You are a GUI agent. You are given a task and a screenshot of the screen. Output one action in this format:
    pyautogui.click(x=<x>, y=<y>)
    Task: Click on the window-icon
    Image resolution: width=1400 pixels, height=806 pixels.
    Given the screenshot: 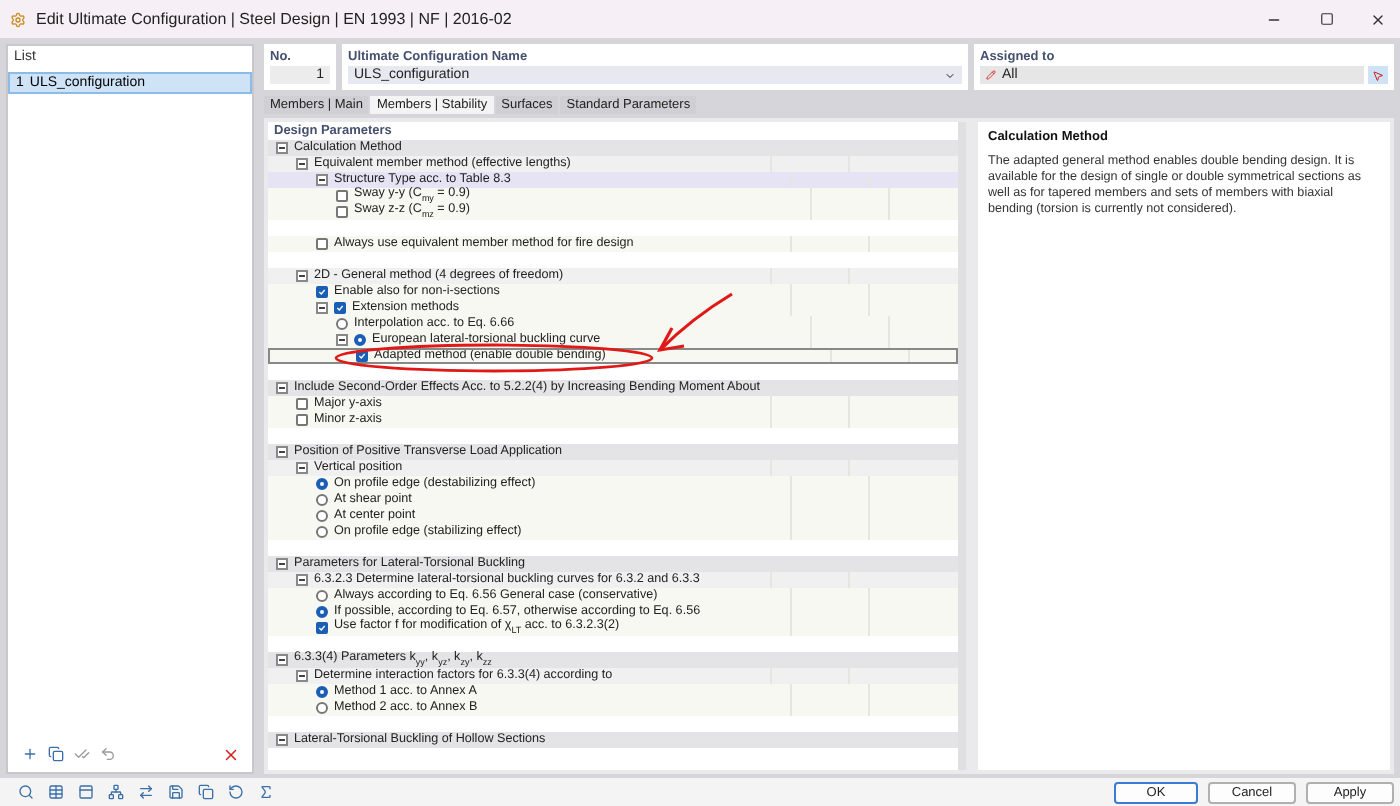 What is the action you would take?
    pyautogui.click(x=86, y=792)
    